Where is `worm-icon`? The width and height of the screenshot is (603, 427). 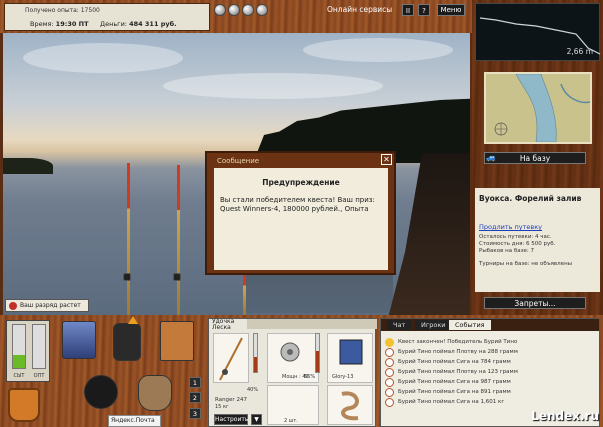
worm-icon is located at coordinates (350, 406).